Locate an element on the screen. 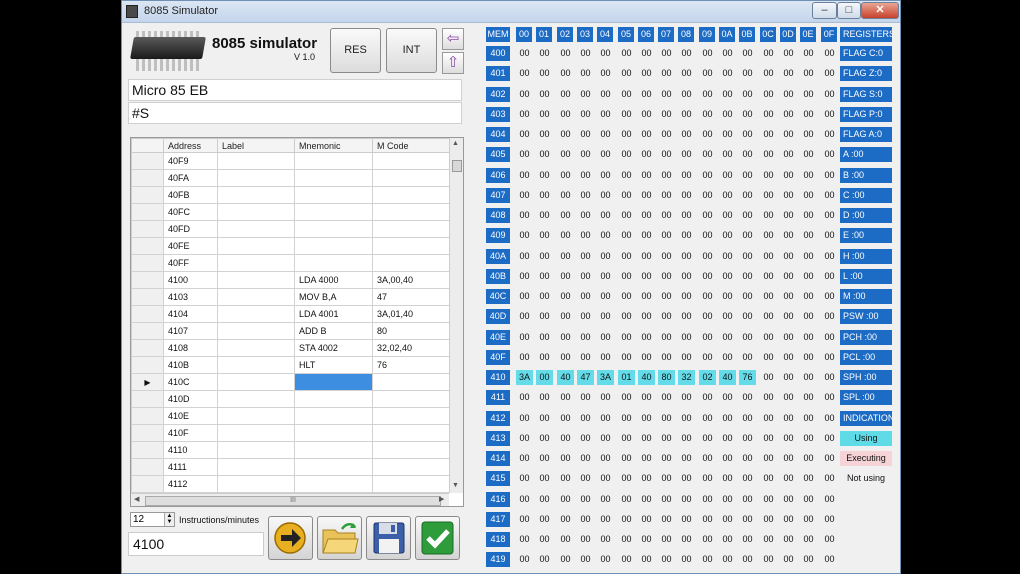 This screenshot has height=574, width=1020. command-input: #S is located at coordinates (295, 113).